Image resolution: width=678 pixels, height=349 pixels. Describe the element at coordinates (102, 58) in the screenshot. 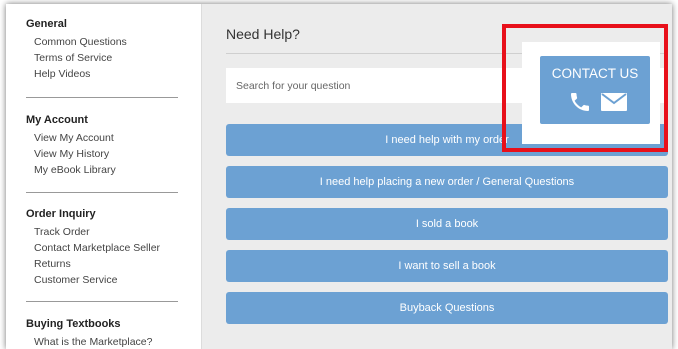

I see `sidebar-link-terms-of-service: Terms of Service` at that location.